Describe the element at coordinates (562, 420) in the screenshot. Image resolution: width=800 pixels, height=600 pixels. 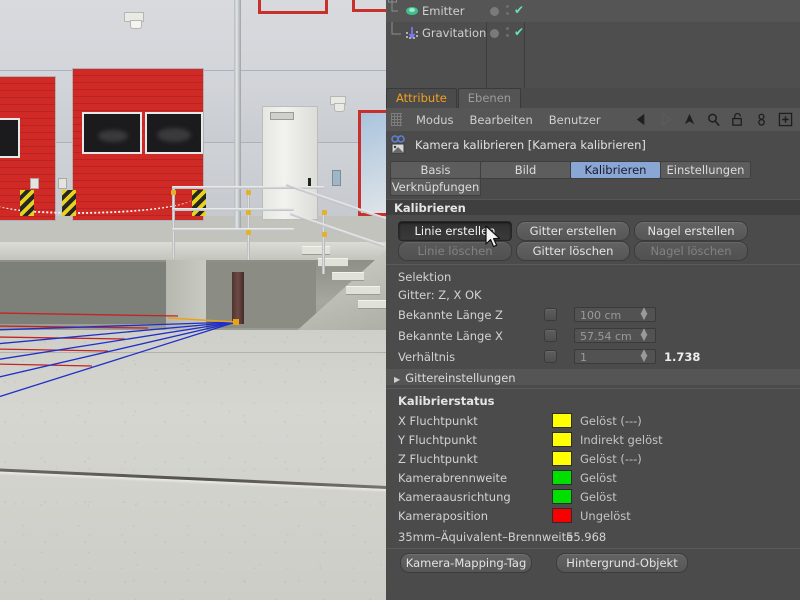
I see `status-swatch-x-fluchtpunkt` at that location.